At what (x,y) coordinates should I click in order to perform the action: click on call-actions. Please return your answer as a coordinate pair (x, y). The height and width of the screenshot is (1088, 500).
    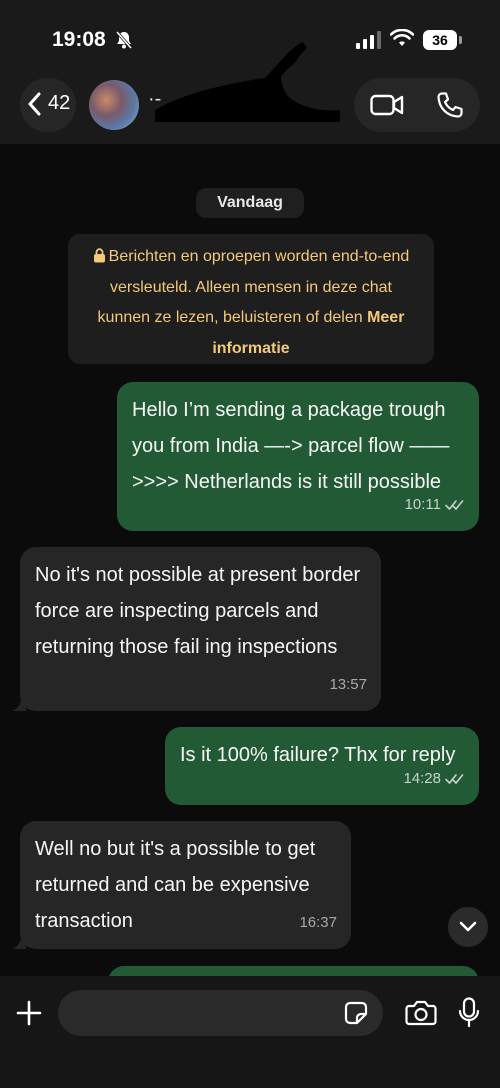
    Looking at the image, I should click on (417, 105).